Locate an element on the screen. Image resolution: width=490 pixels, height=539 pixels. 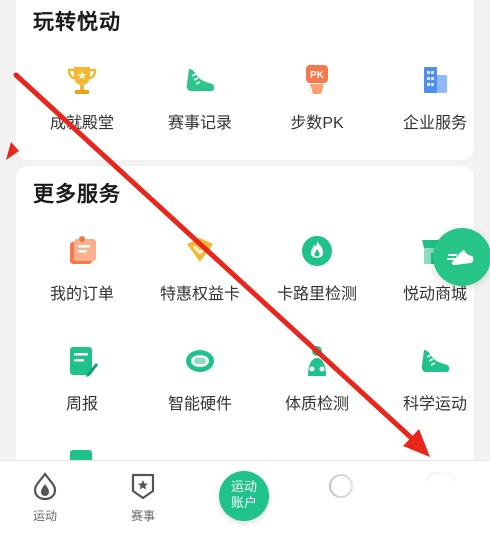
pk-icon: PK is located at coordinates (317, 79).